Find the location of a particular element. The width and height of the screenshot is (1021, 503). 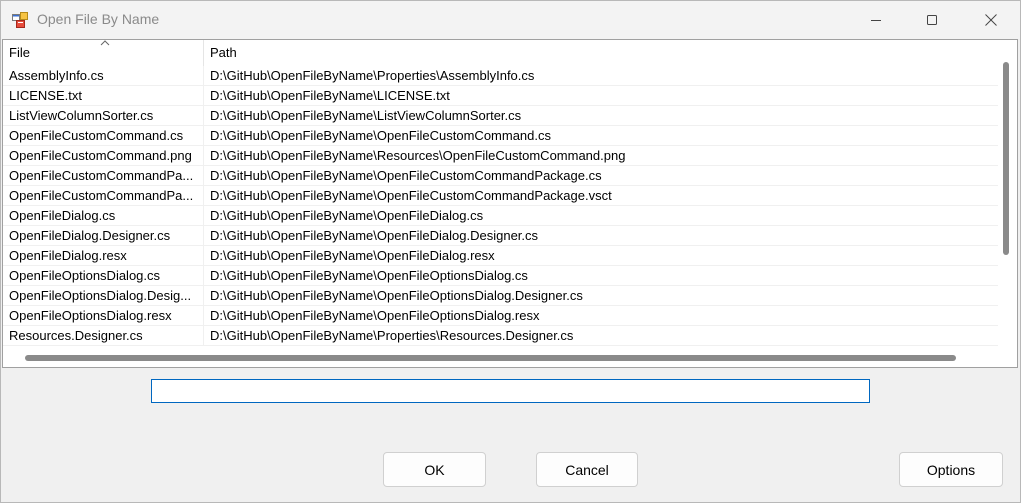

list-item-file: OpenFileDialog.resx is located at coordinates (103, 255).